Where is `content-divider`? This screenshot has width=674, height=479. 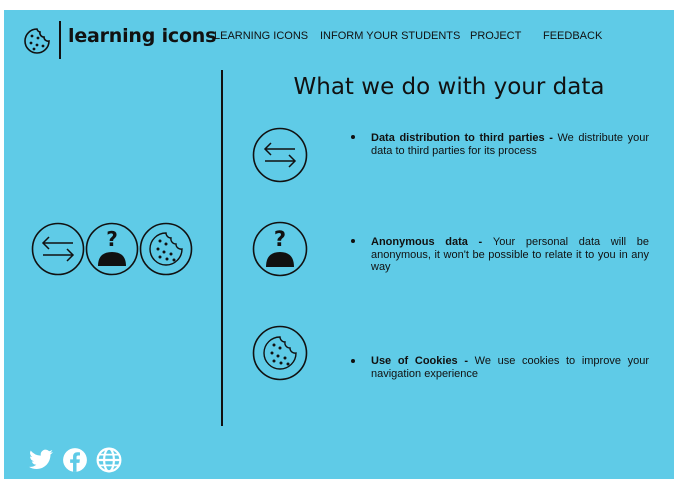
content-divider is located at coordinates (222, 248).